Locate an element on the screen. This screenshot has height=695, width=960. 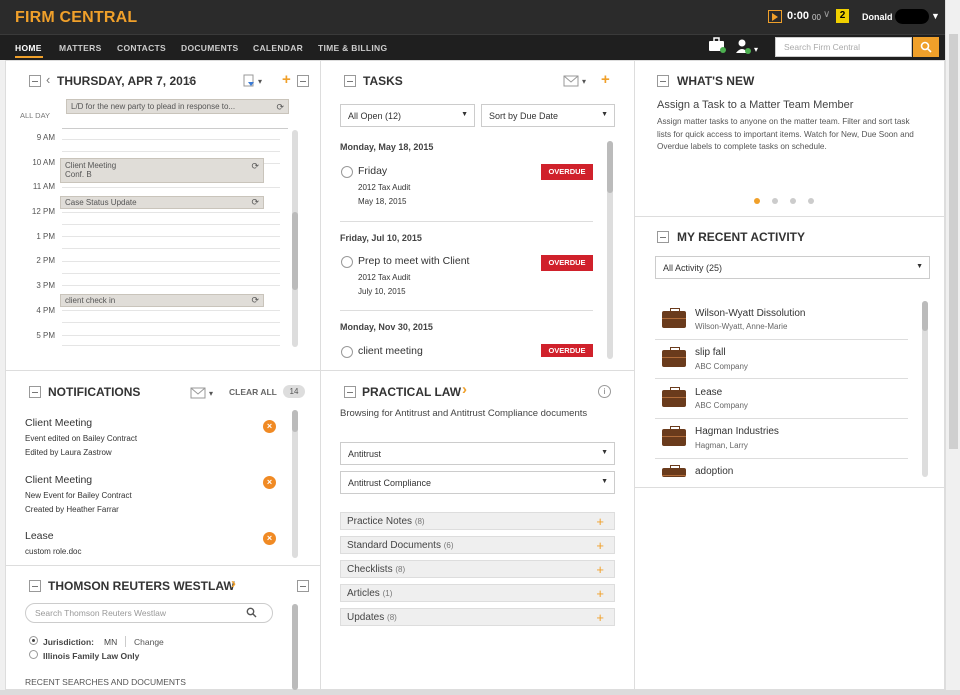
practical-law-row: Standard Documents (6) + is located at coordinates (477, 545).